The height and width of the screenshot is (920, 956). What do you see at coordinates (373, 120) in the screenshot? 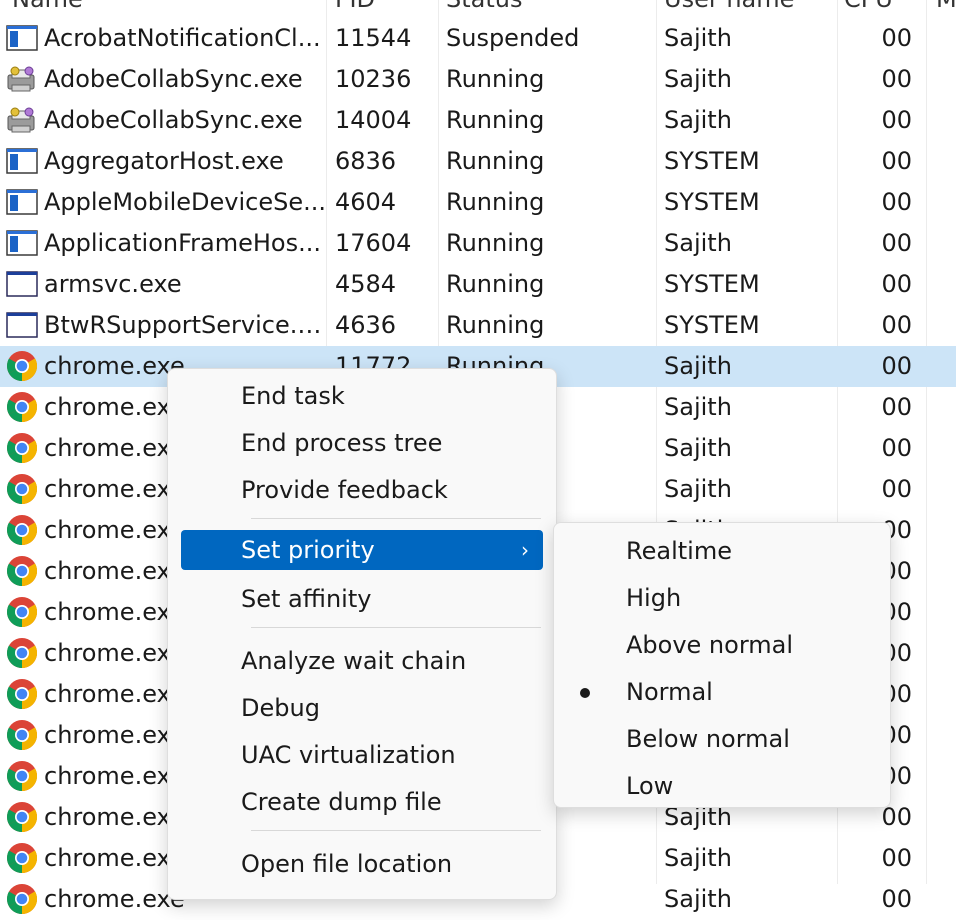
I see `process-pid: 14004` at bounding box center [373, 120].